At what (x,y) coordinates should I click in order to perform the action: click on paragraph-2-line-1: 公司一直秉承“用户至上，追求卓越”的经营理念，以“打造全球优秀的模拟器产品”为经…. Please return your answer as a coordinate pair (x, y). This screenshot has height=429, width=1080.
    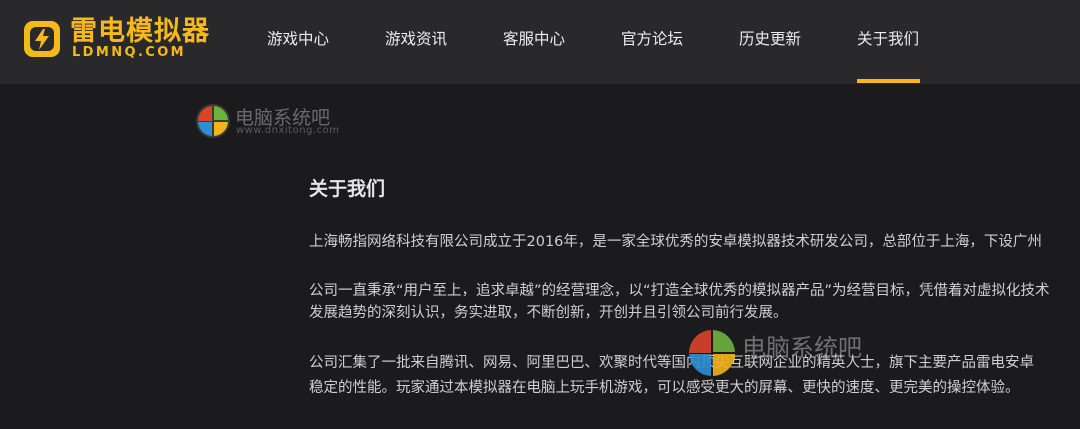
    Looking at the image, I should click on (679, 291).